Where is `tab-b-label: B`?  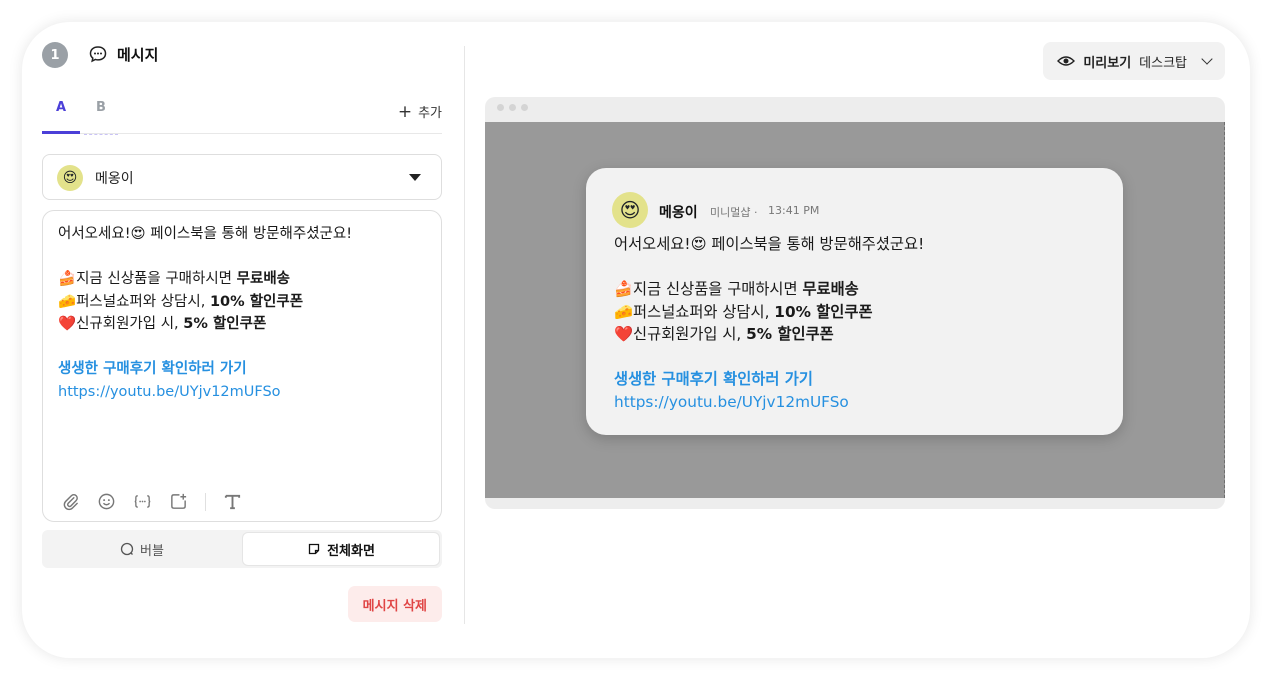 tab-b-label: B is located at coordinates (101, 107).